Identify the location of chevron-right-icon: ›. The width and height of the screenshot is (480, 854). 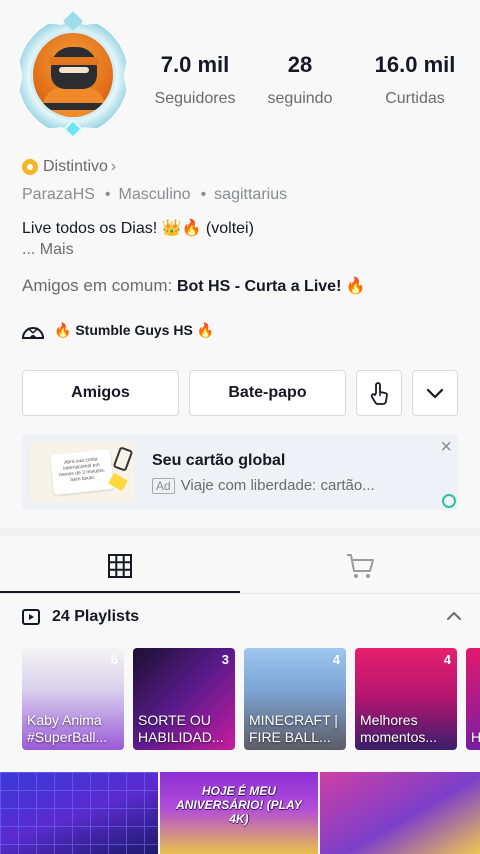
(113, 166).